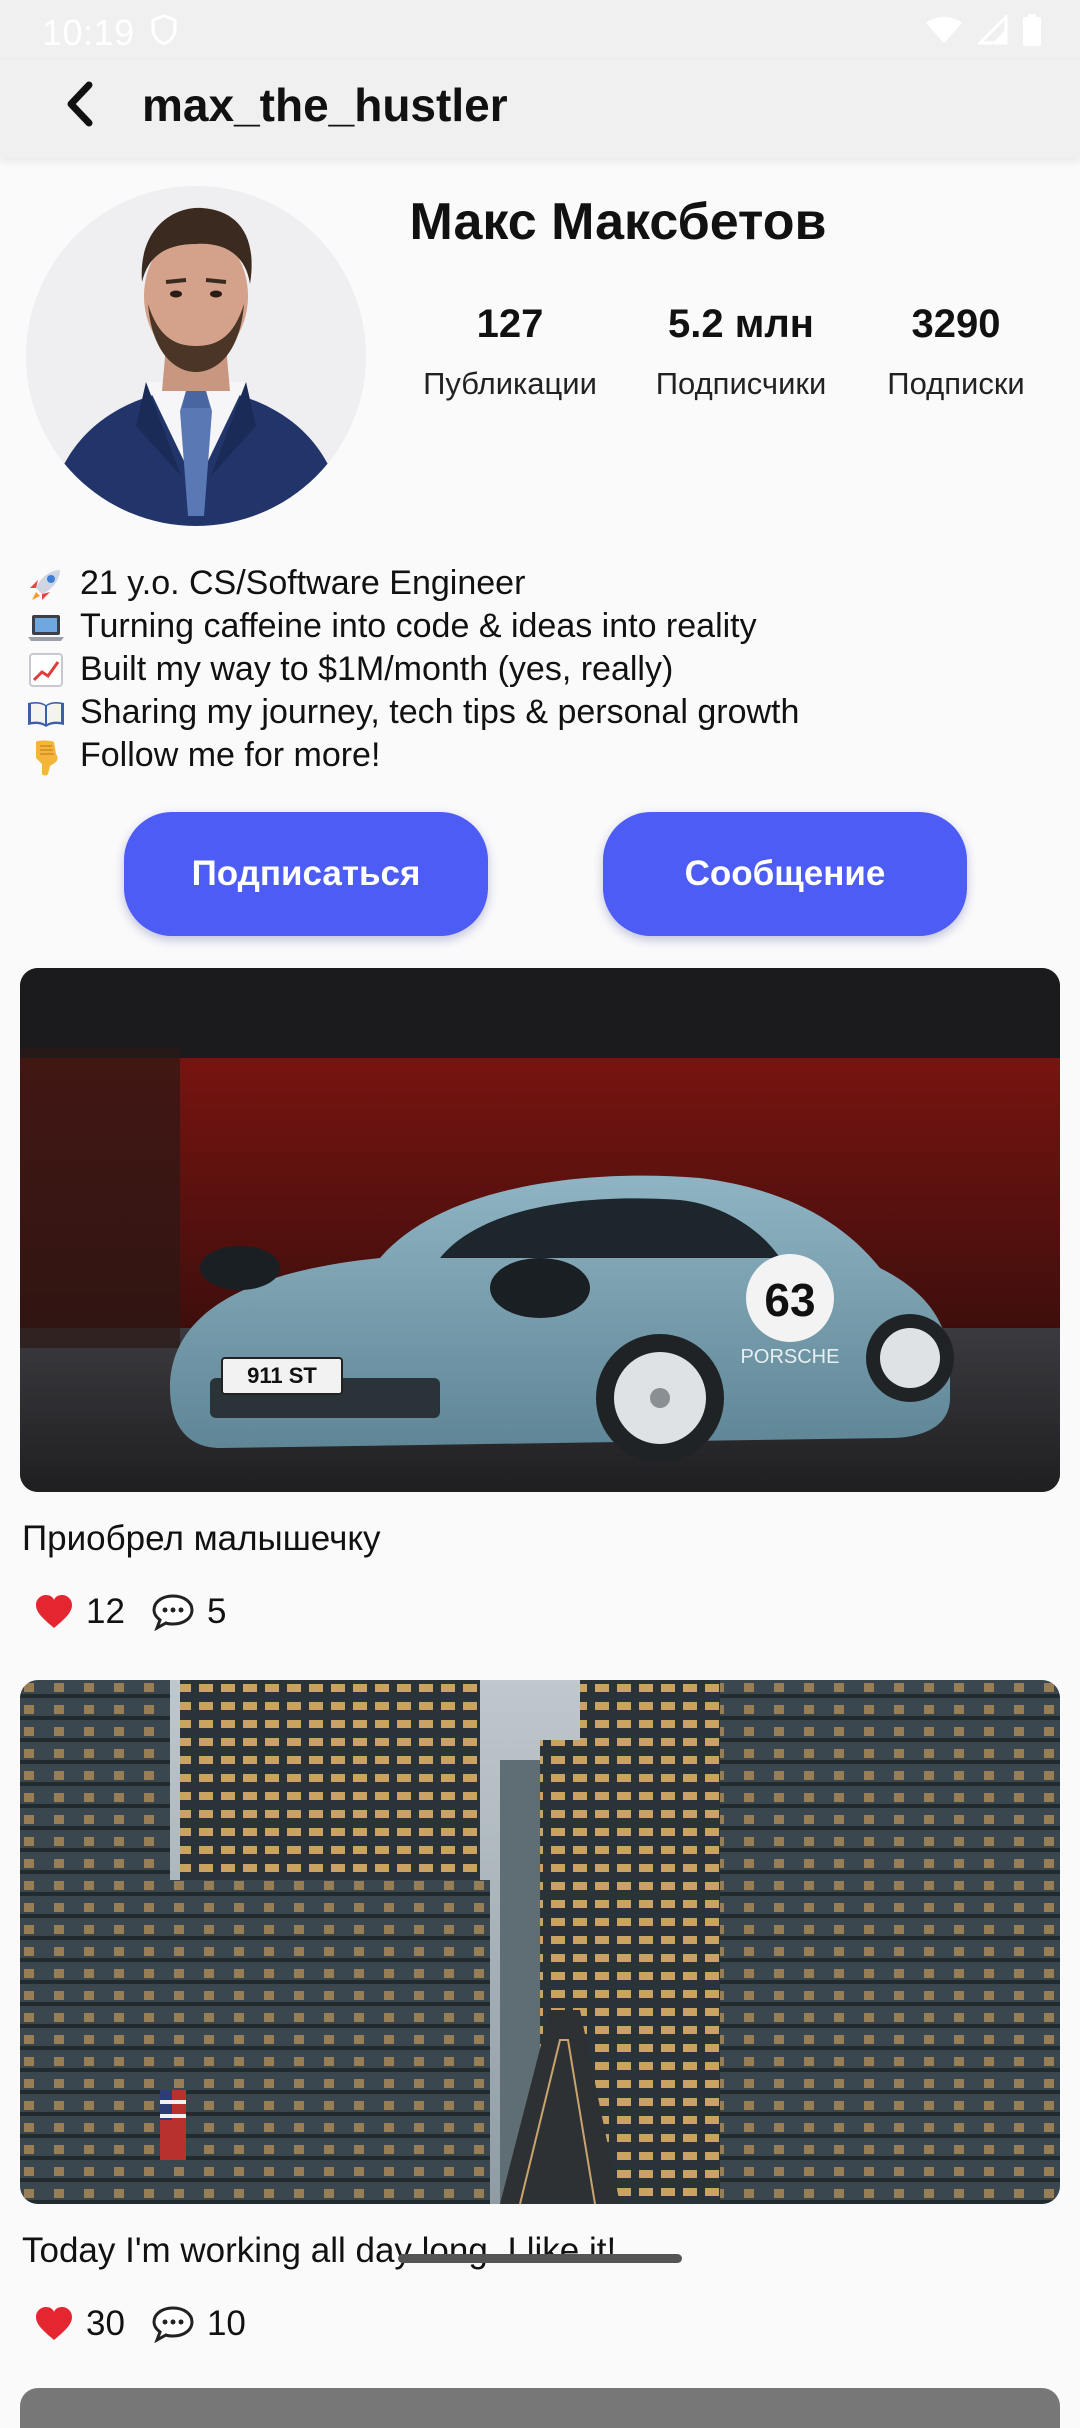 The width and height of the screenshot is (1080, 2428). I want to click on status-icons, so click(983, 30).